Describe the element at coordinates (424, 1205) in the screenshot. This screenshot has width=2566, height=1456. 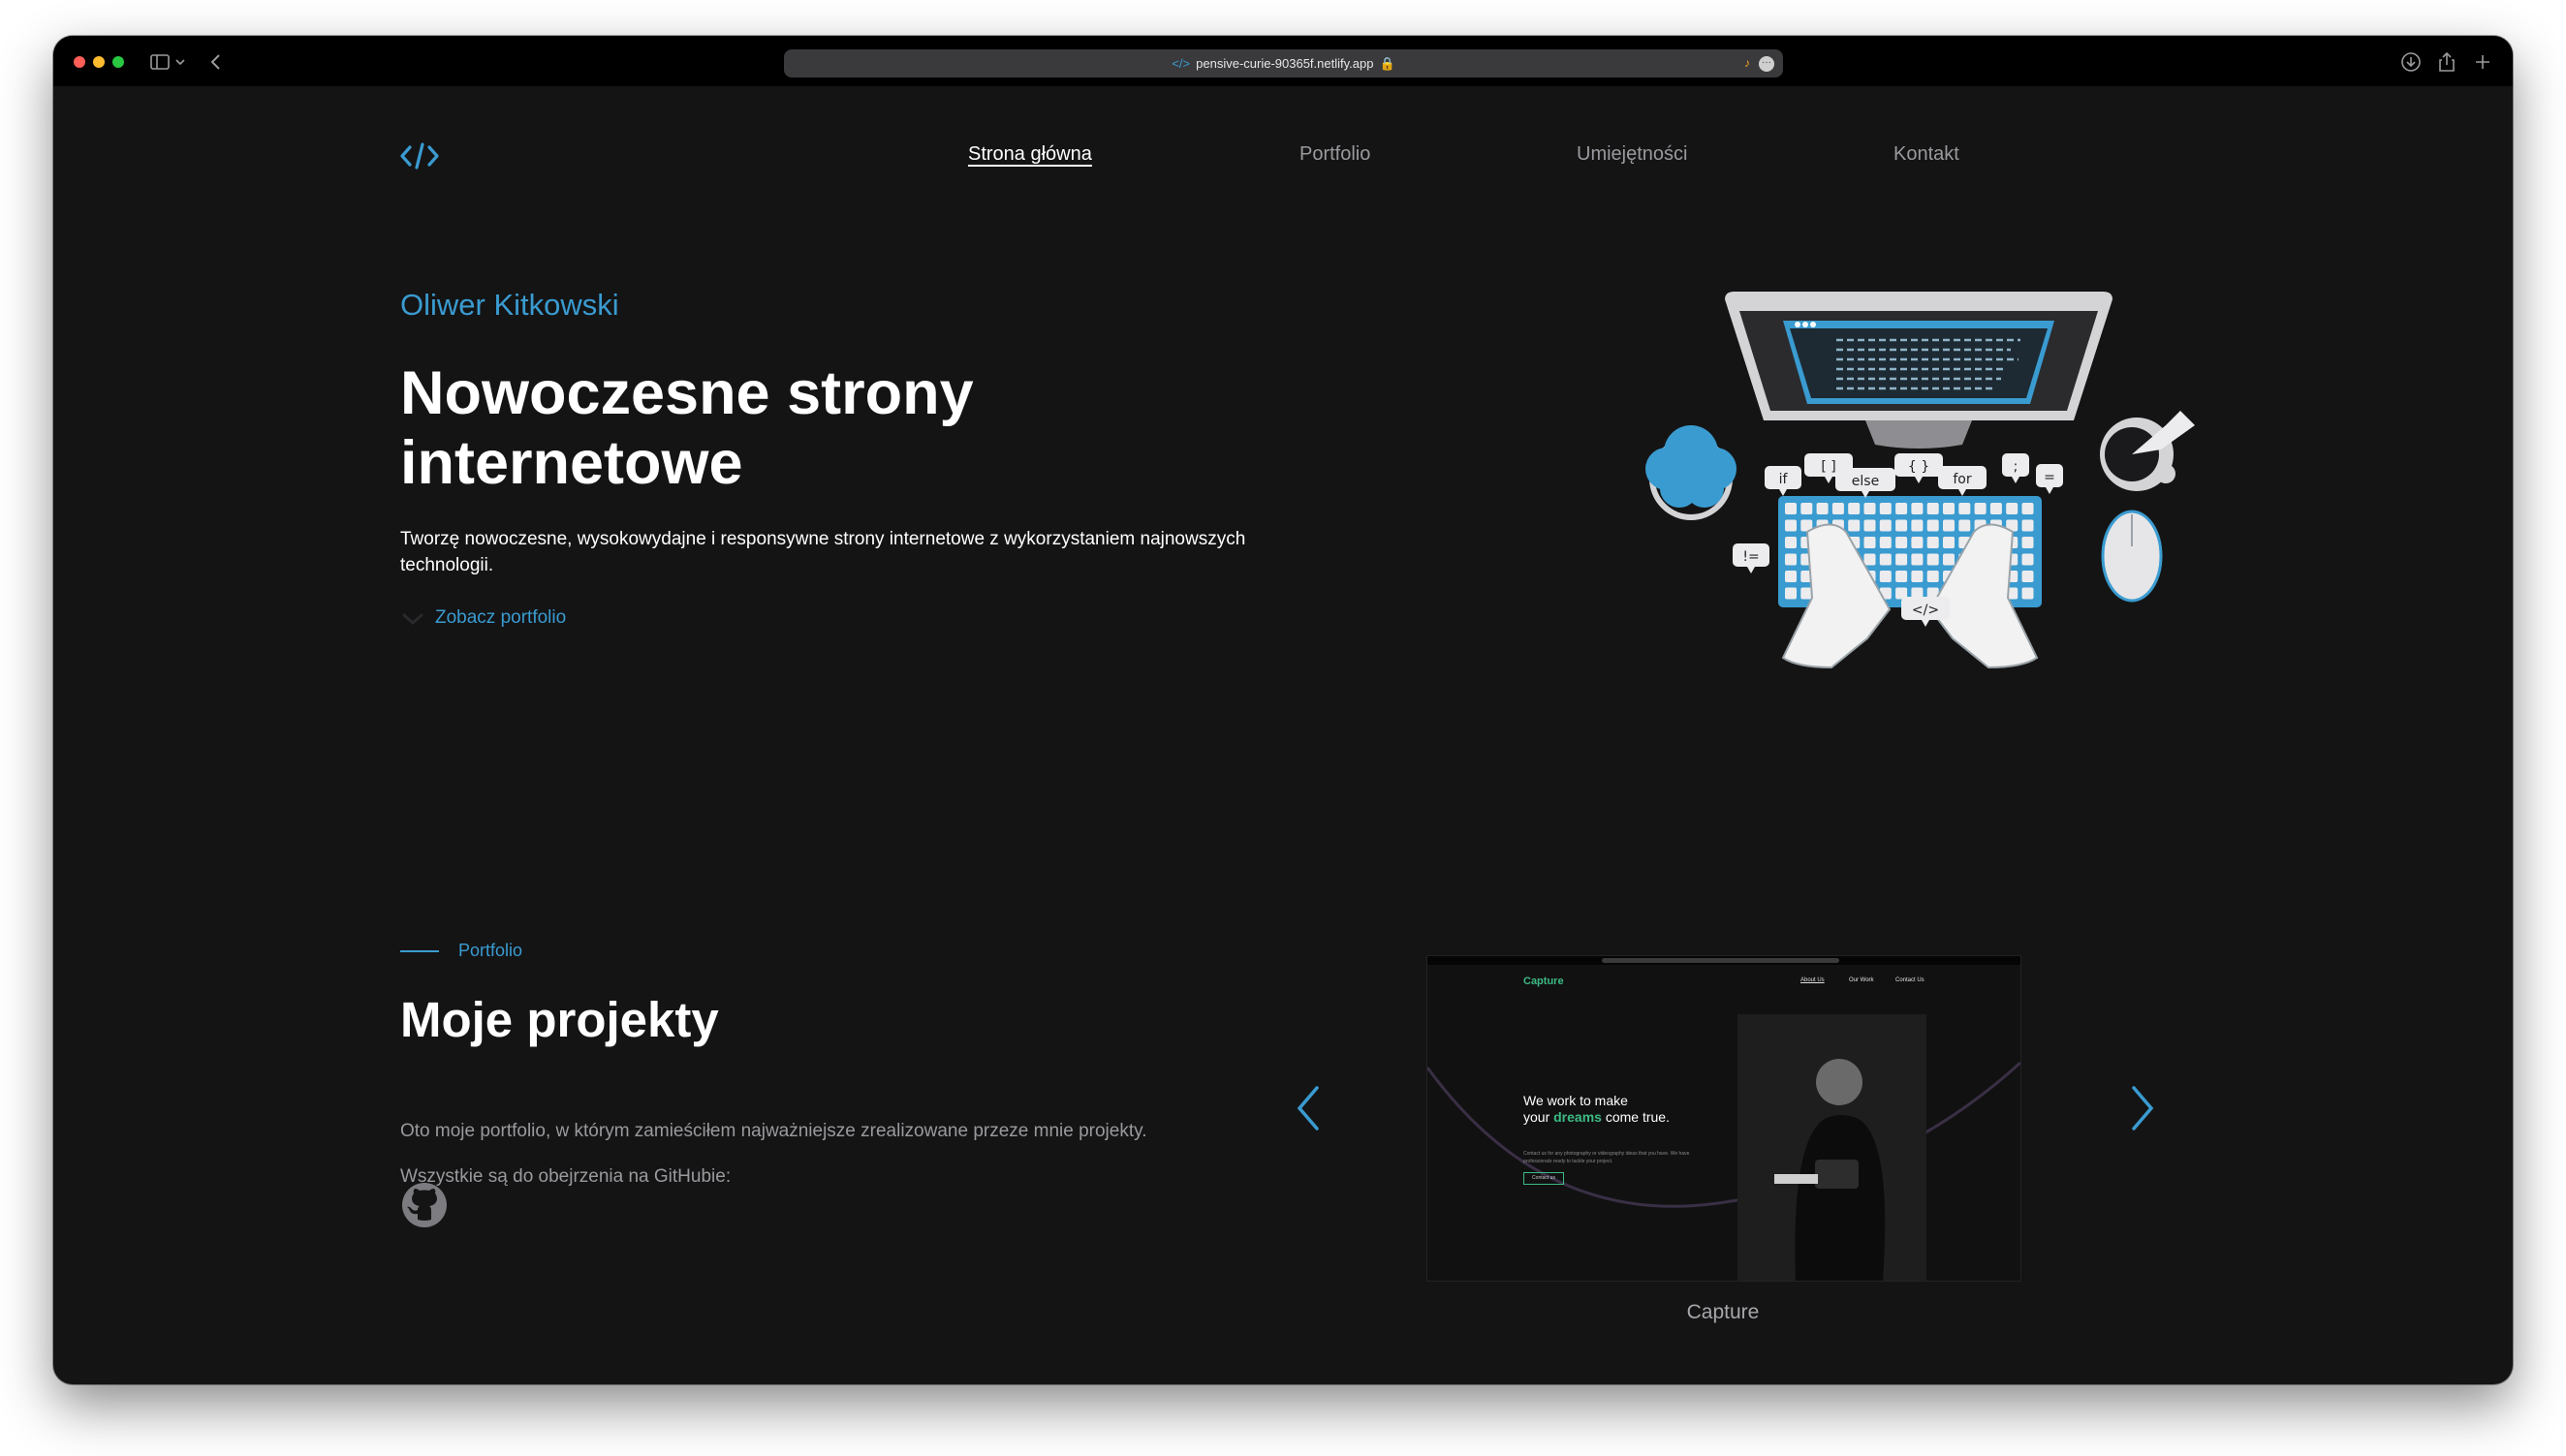
I see `github-icon` at that location.